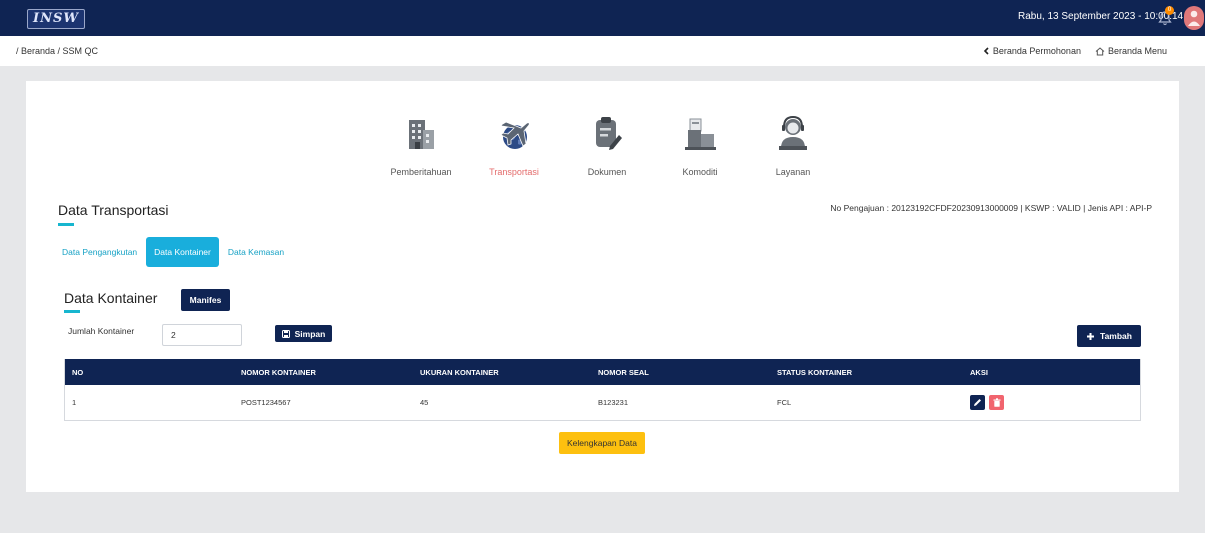 Image resolution: width=1205 pixels, height=533 pixels. I want to click on step-label: Dokumen, so click(607, 172).